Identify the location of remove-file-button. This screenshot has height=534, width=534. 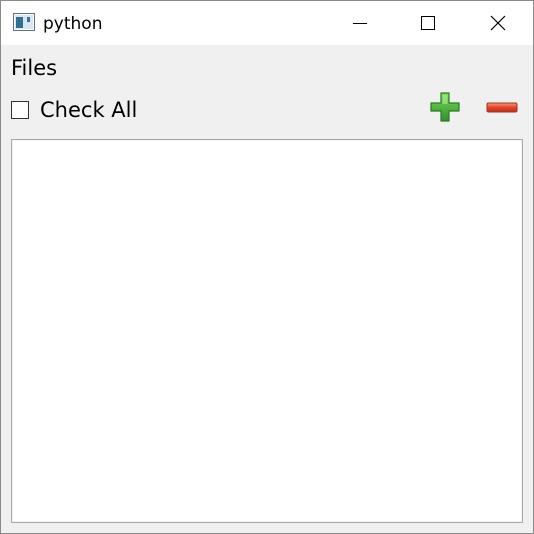
(502, 109).